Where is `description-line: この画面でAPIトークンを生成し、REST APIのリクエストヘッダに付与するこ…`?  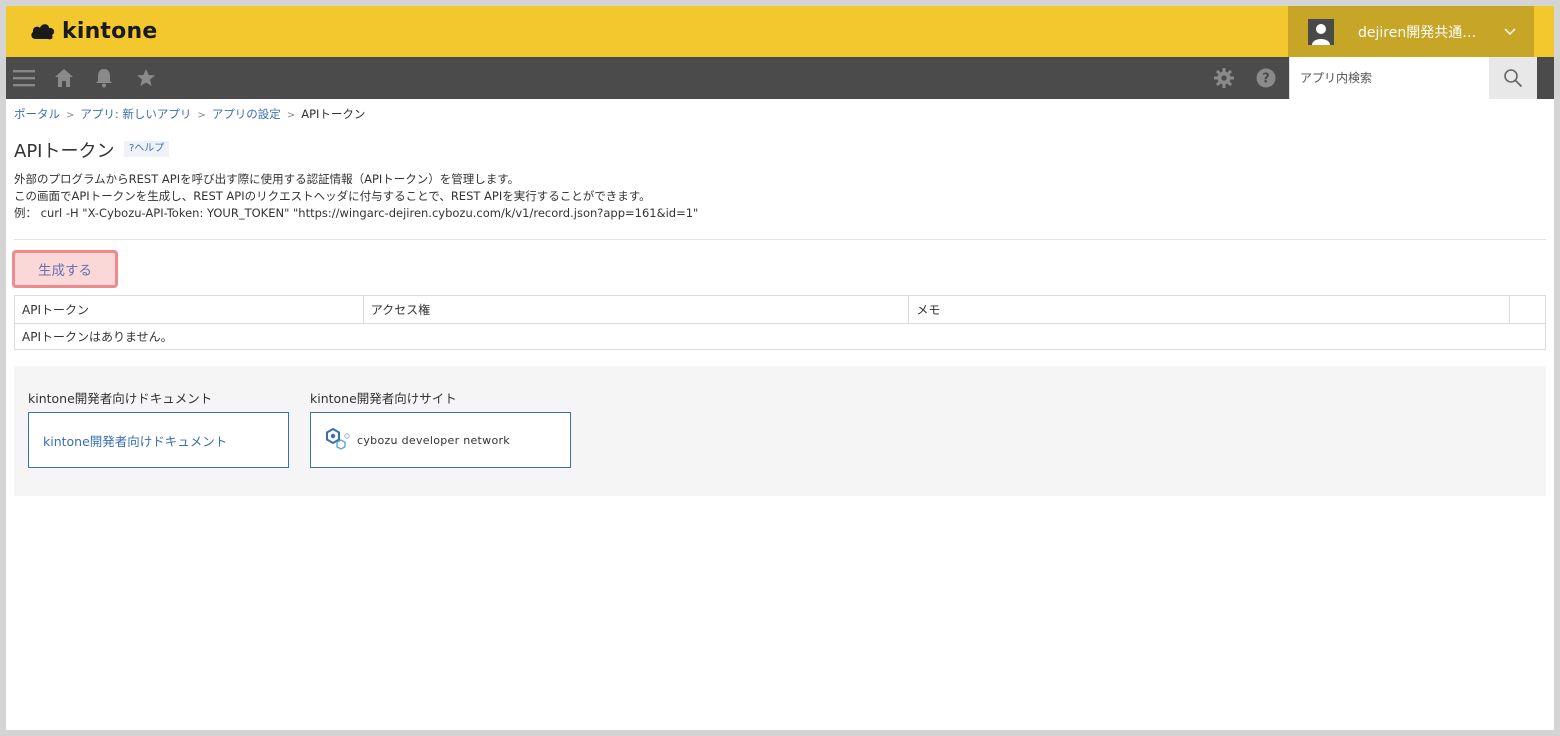
description-line: この画面でAPIトークンを生成し、REST APIのリクエストヘッダに付与するこ… is located at coordinates (332, 196).